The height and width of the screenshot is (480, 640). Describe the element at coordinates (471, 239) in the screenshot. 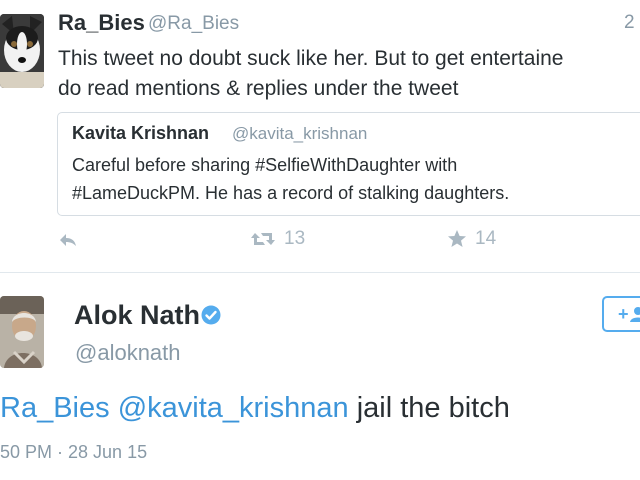

I see `favorite-button: 14` at that location.